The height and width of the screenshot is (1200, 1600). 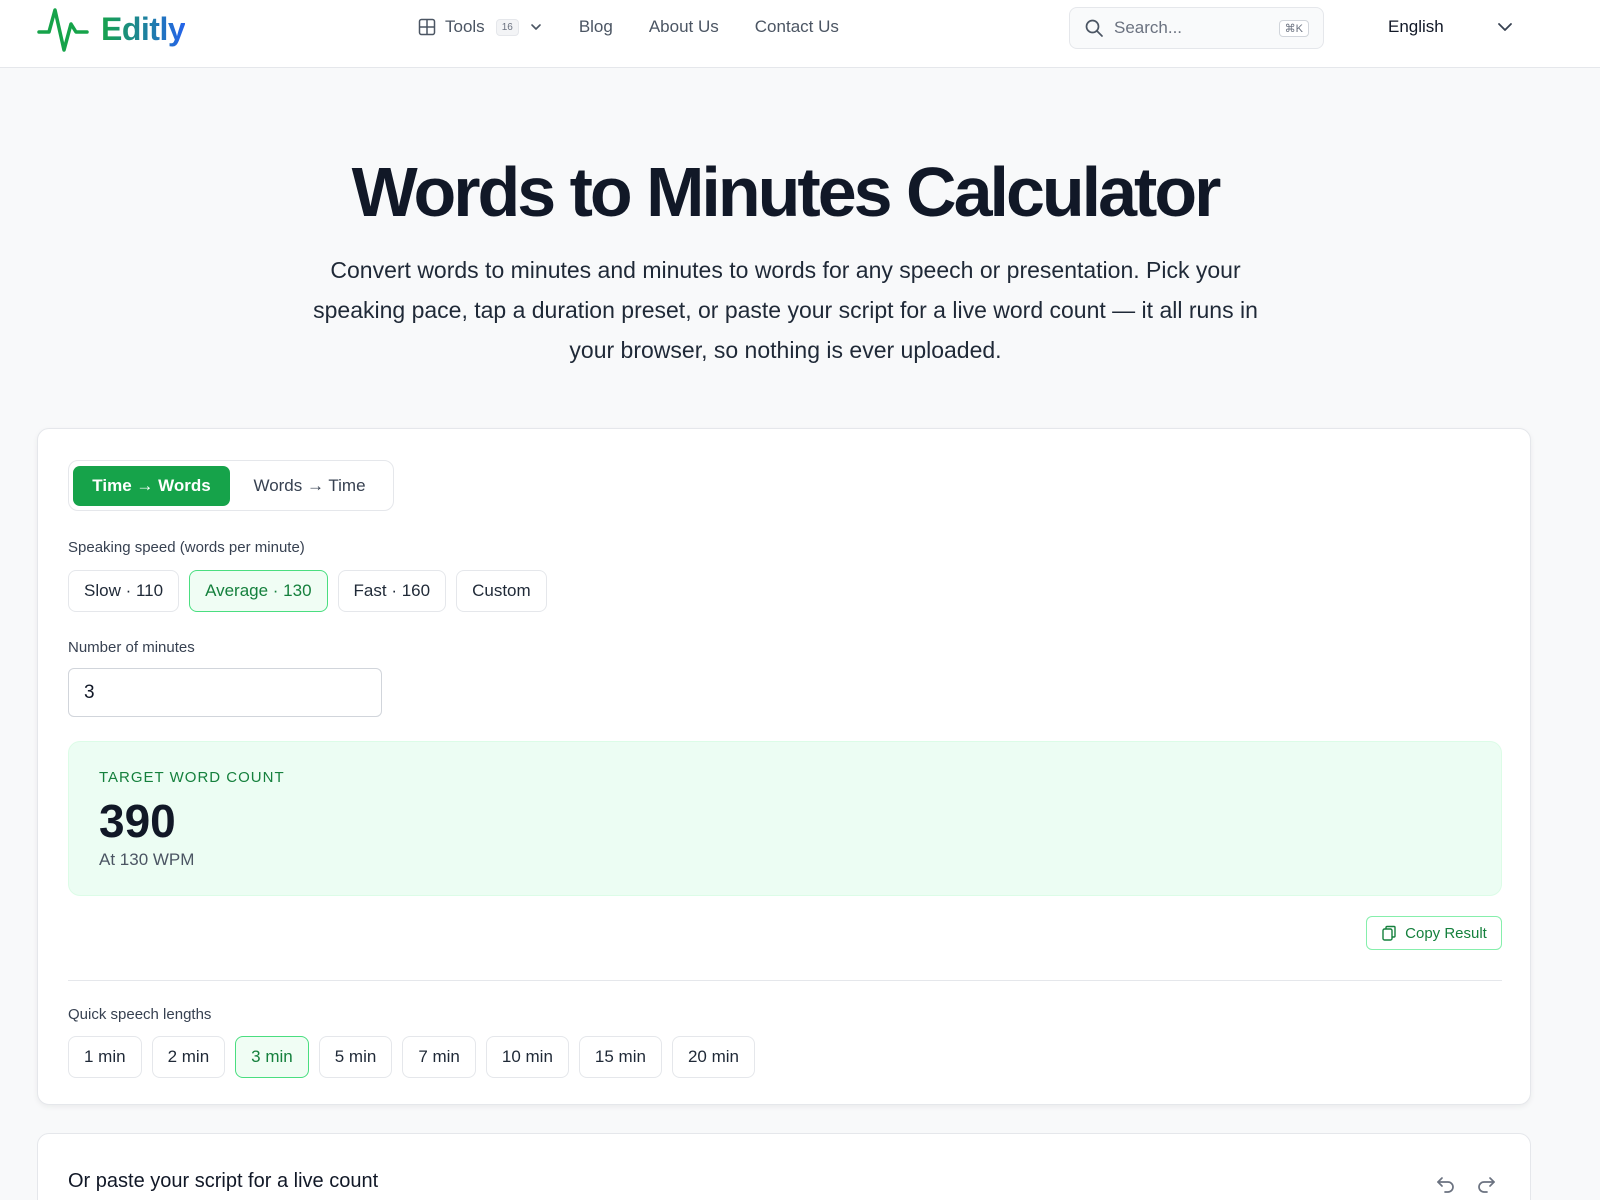 What do you see at coordinates (140, 1014) in the screenshot?
I see `quick-lengths-label: Quick speech lengths` at bounding box center [140, 1014].